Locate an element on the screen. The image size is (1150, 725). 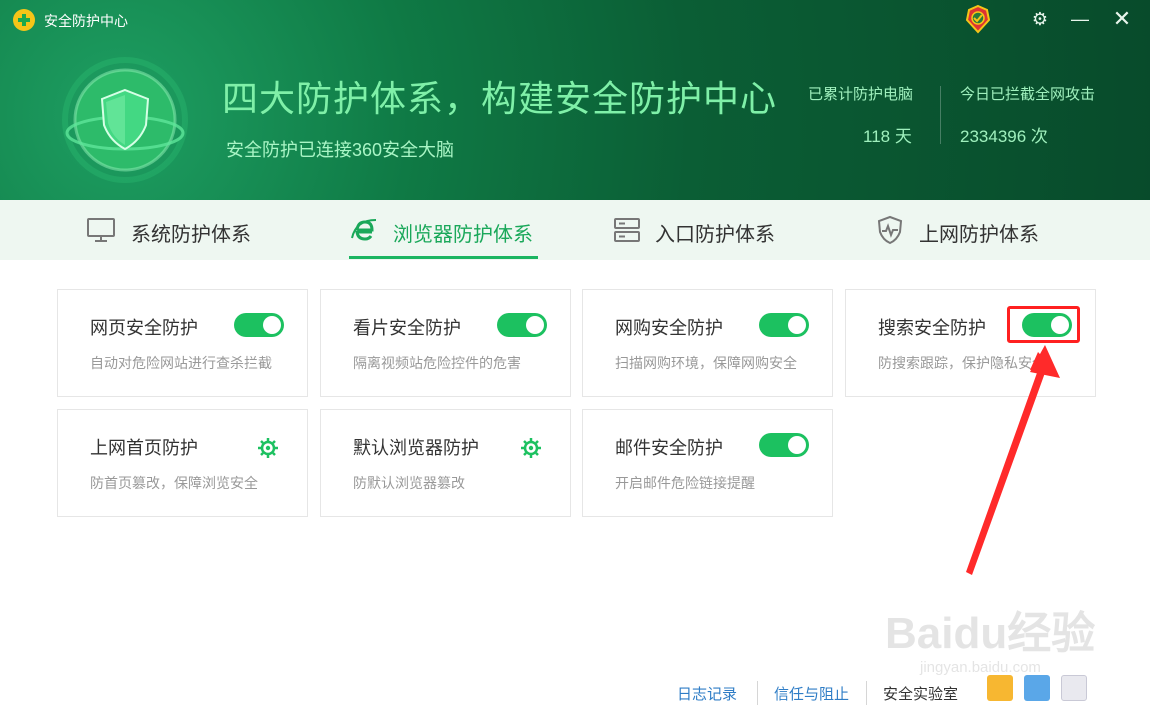
video-protection-toggle is located at coordinates (522, 325).